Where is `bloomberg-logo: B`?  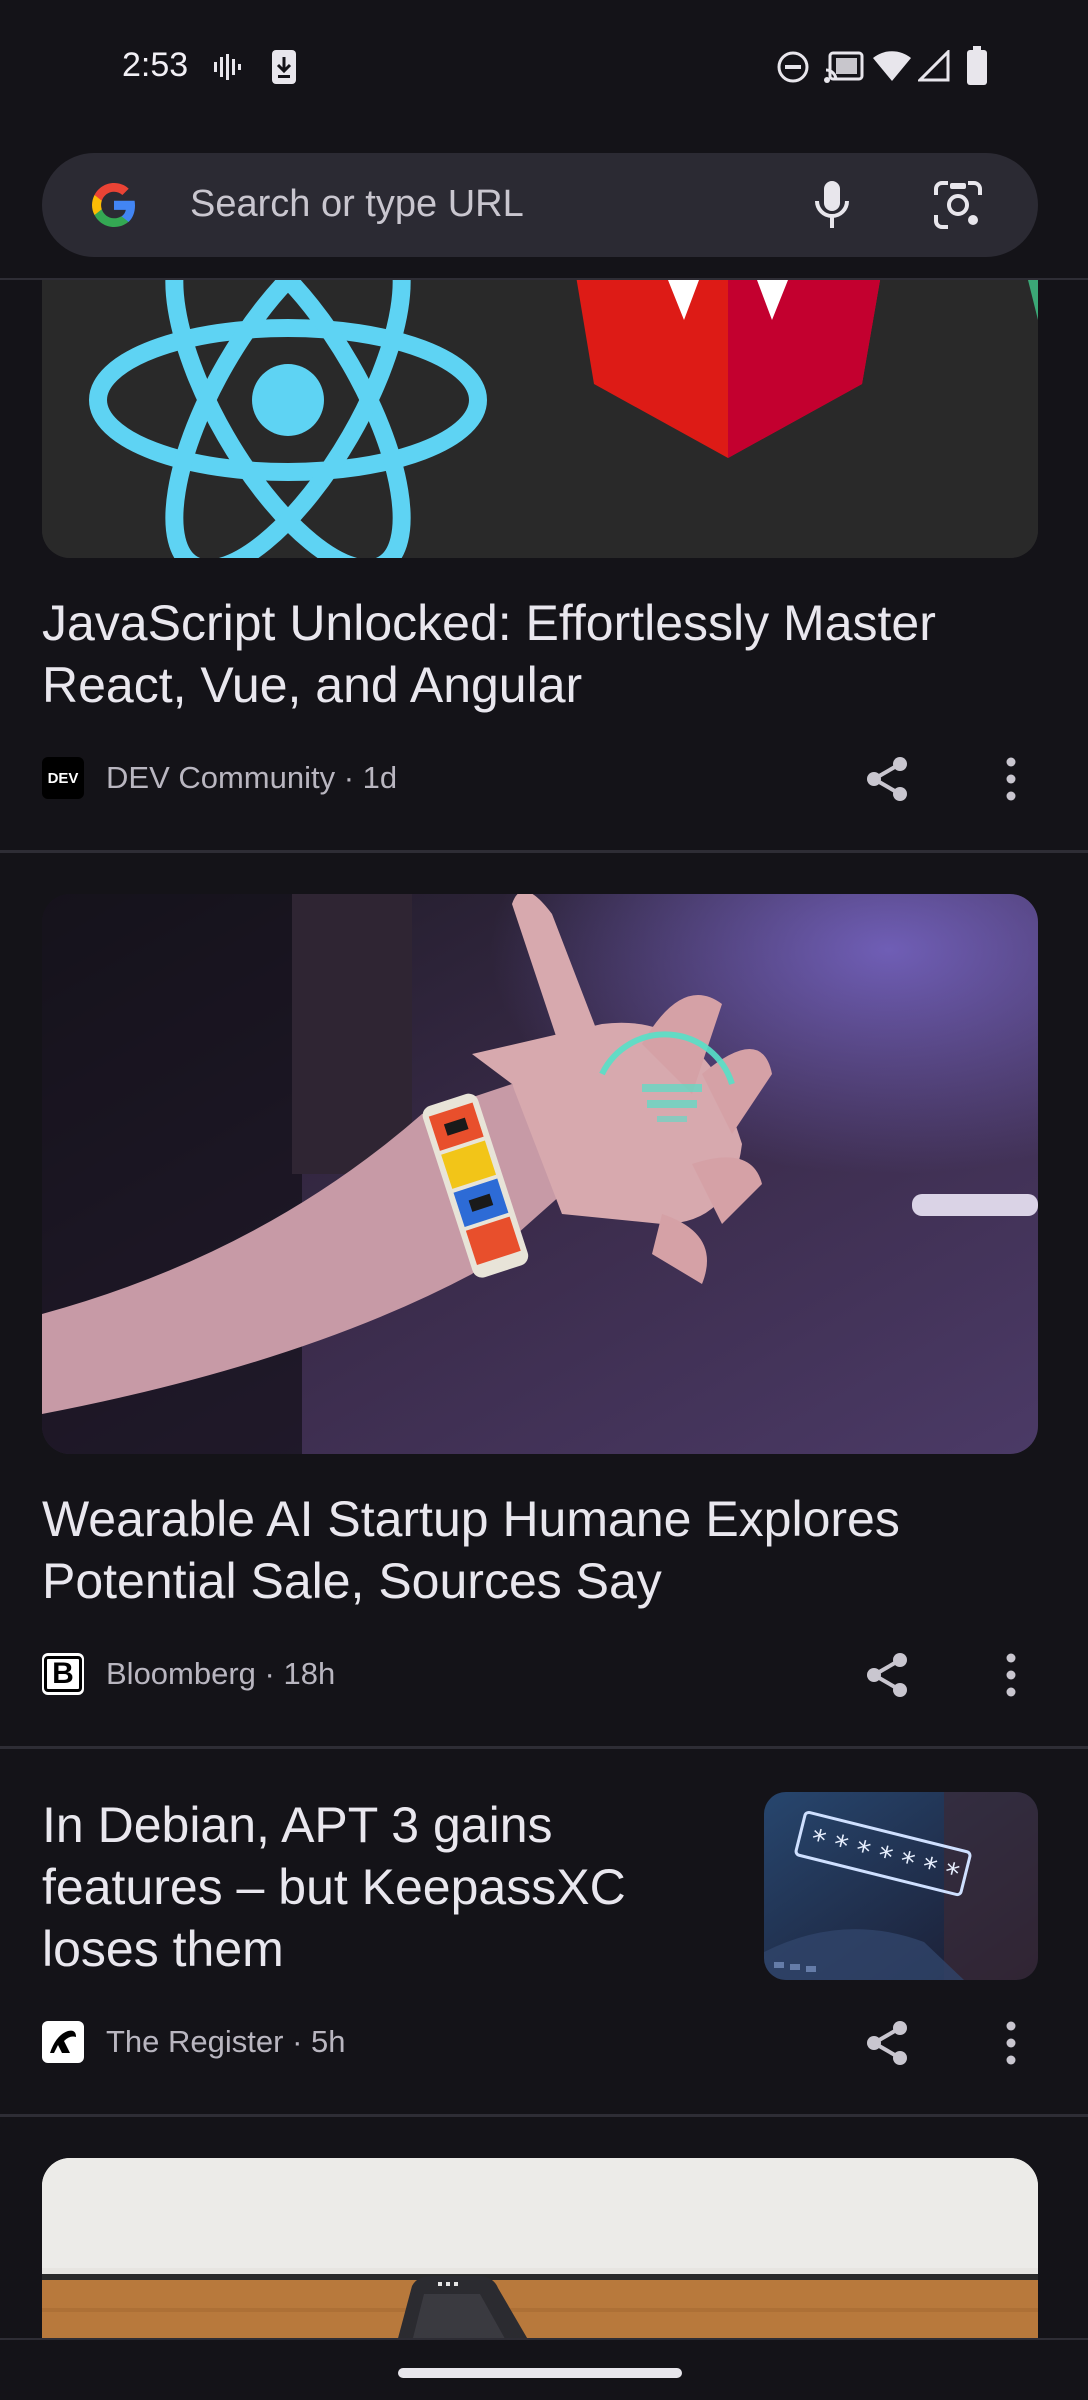
bloomberg-logo: B is located at coordinates (63, 1674).